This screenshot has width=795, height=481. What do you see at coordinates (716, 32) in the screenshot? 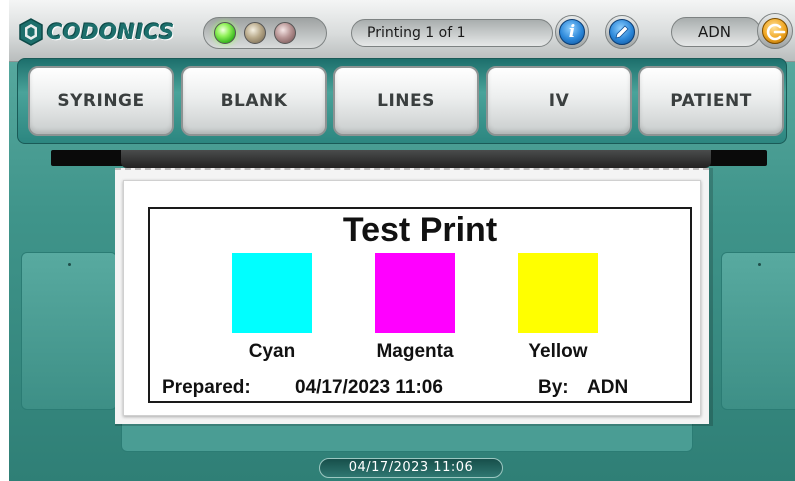
I see `current-user: ADN` at bounding box center [716, 32].